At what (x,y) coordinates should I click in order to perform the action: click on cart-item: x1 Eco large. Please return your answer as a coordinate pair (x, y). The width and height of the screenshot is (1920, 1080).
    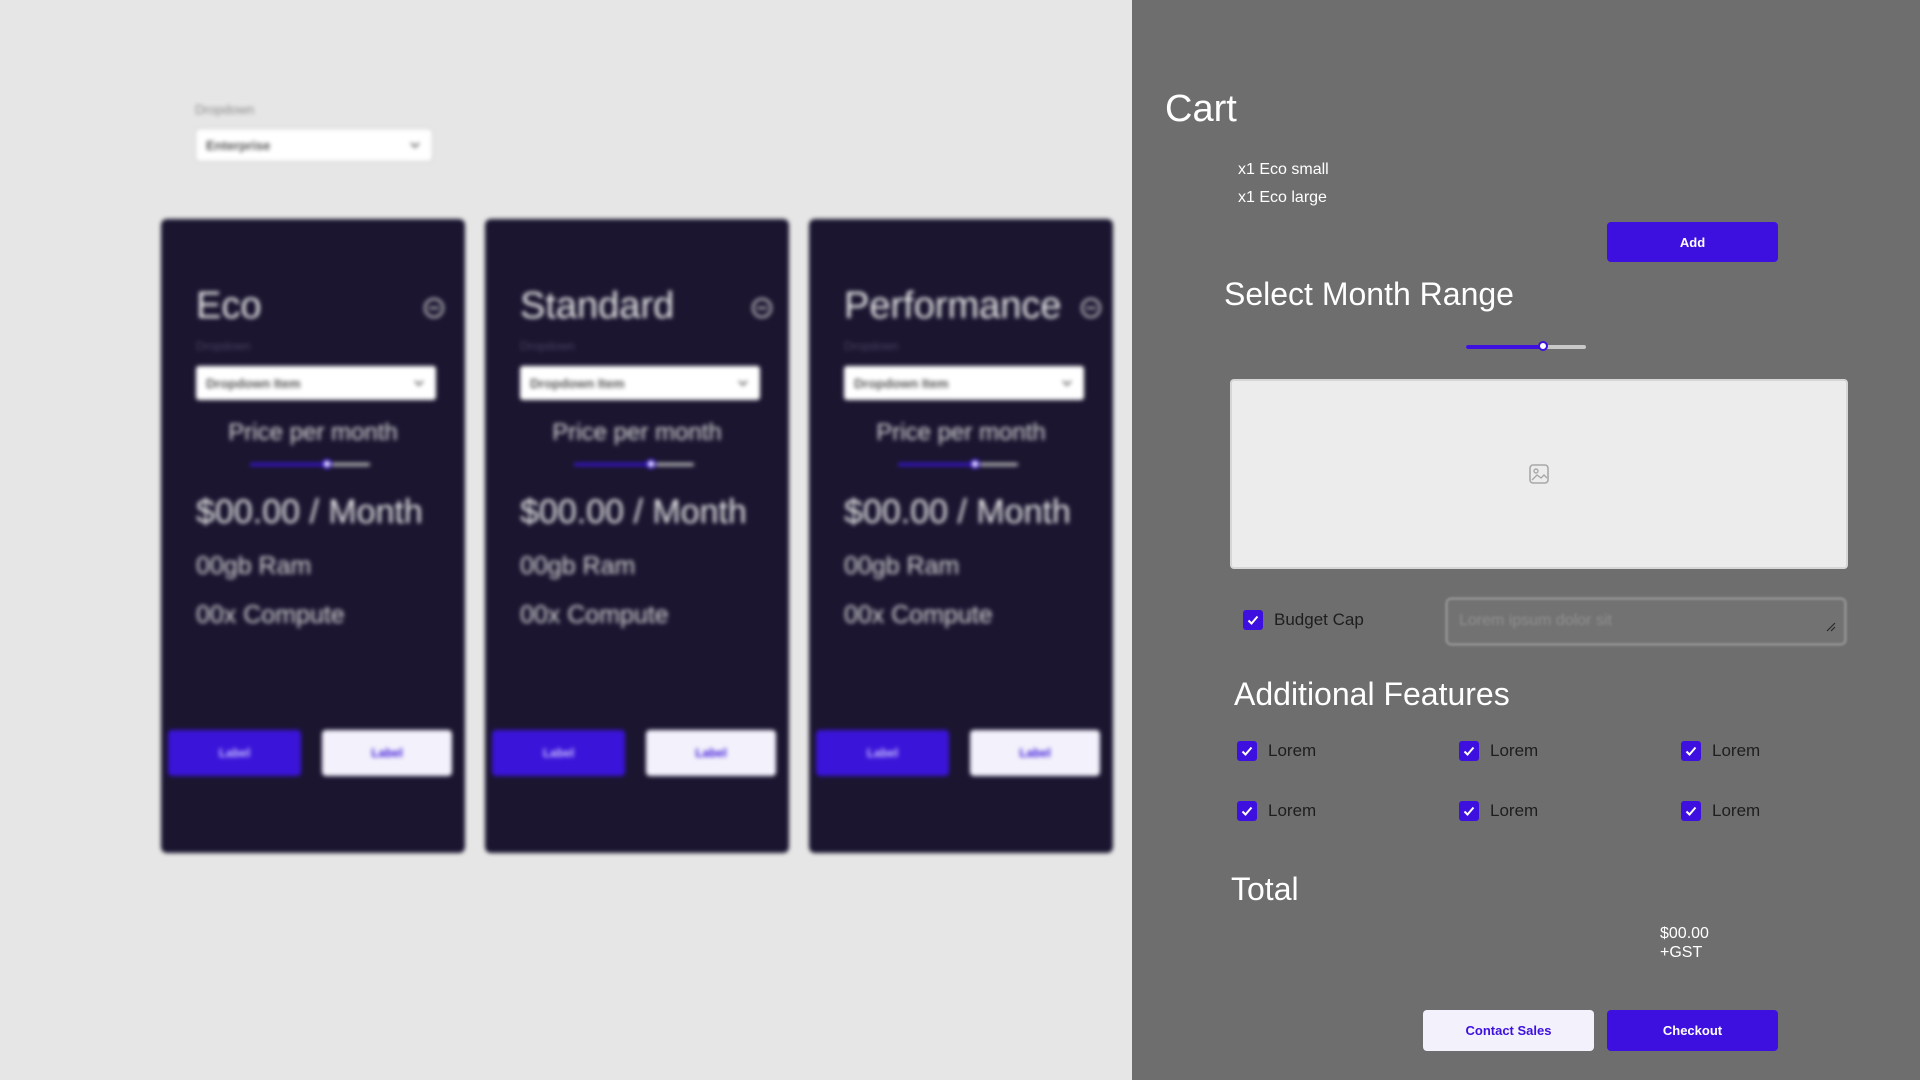
    Looking at the image, I should click on (1282, 197).